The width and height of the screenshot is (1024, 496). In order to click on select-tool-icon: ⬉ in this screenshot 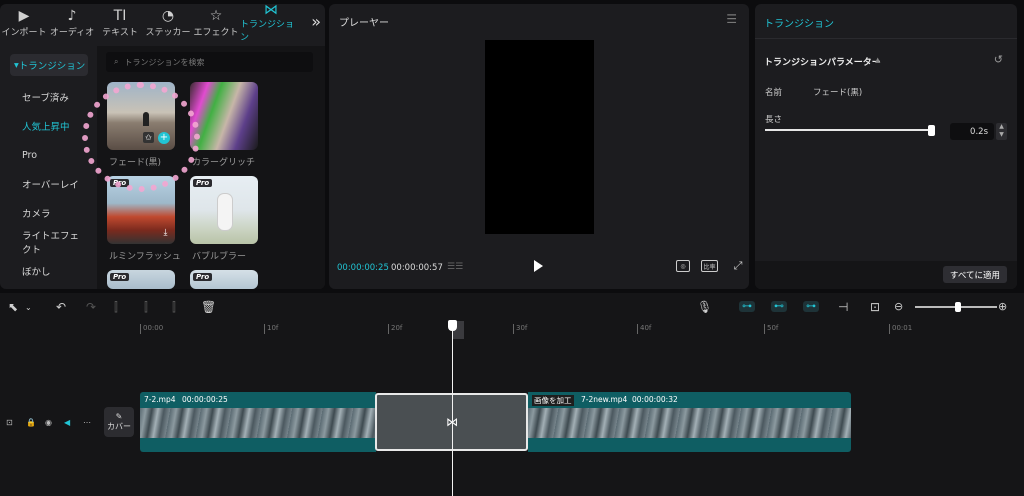, I will do `click(13, 307)`.